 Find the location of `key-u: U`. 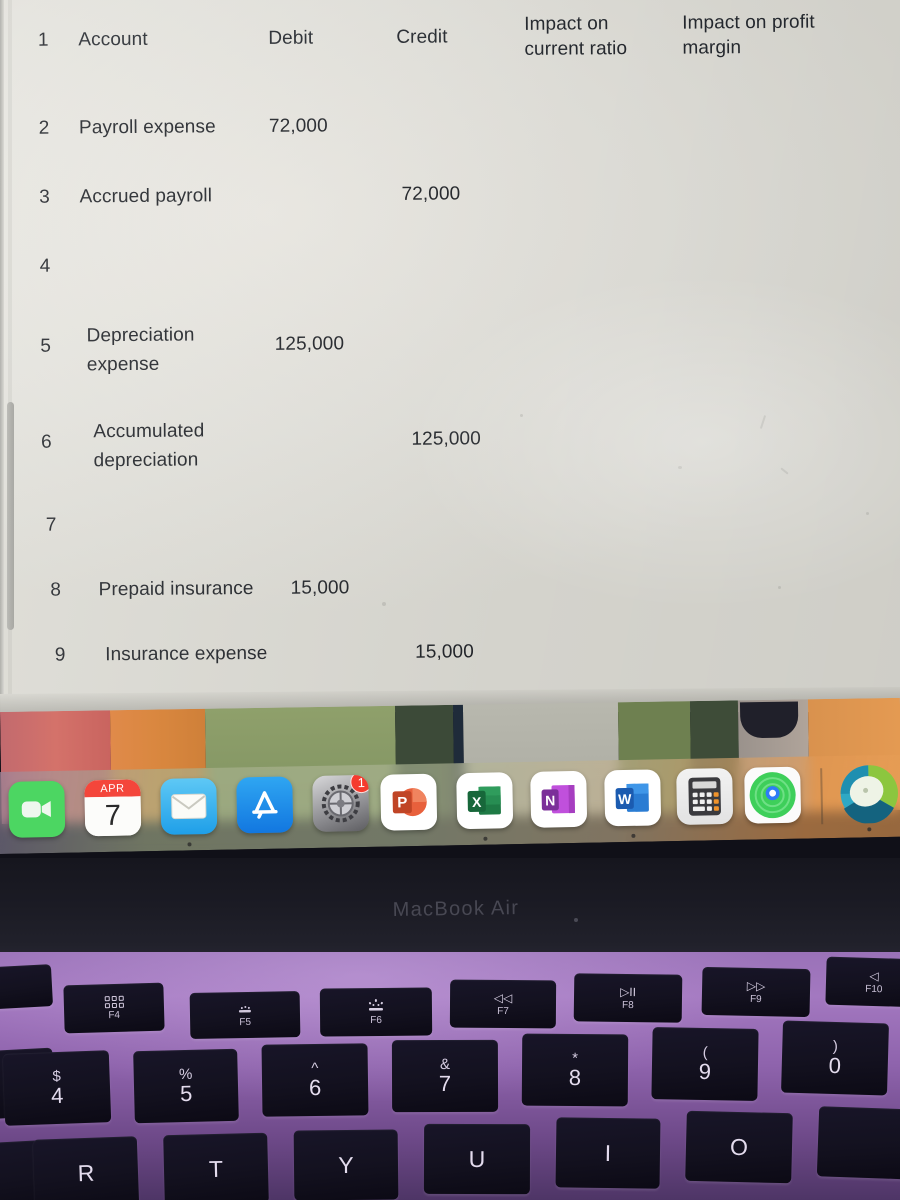

key-u: U is located at coordinates (477, 1159).